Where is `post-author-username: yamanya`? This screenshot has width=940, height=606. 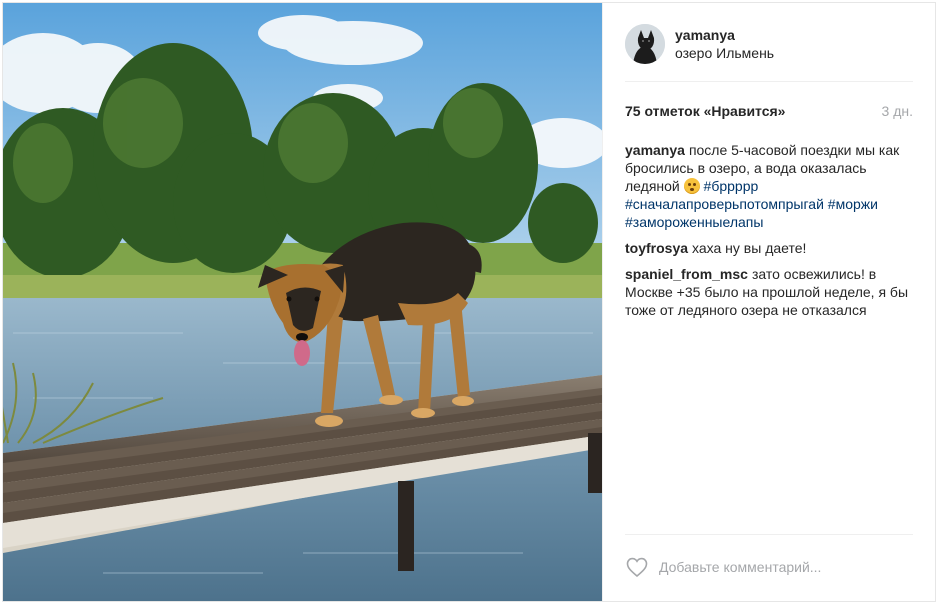 post-author-username: yamanya is located at coordinates (705, 35).